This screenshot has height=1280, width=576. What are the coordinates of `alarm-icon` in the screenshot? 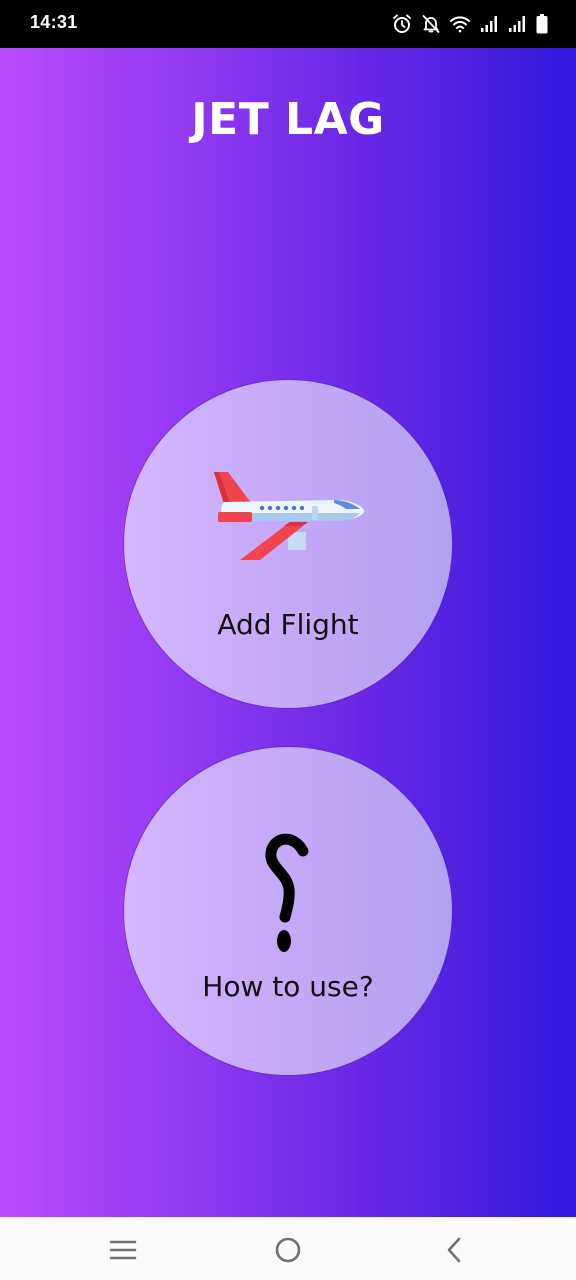 It's located at (402, 23).